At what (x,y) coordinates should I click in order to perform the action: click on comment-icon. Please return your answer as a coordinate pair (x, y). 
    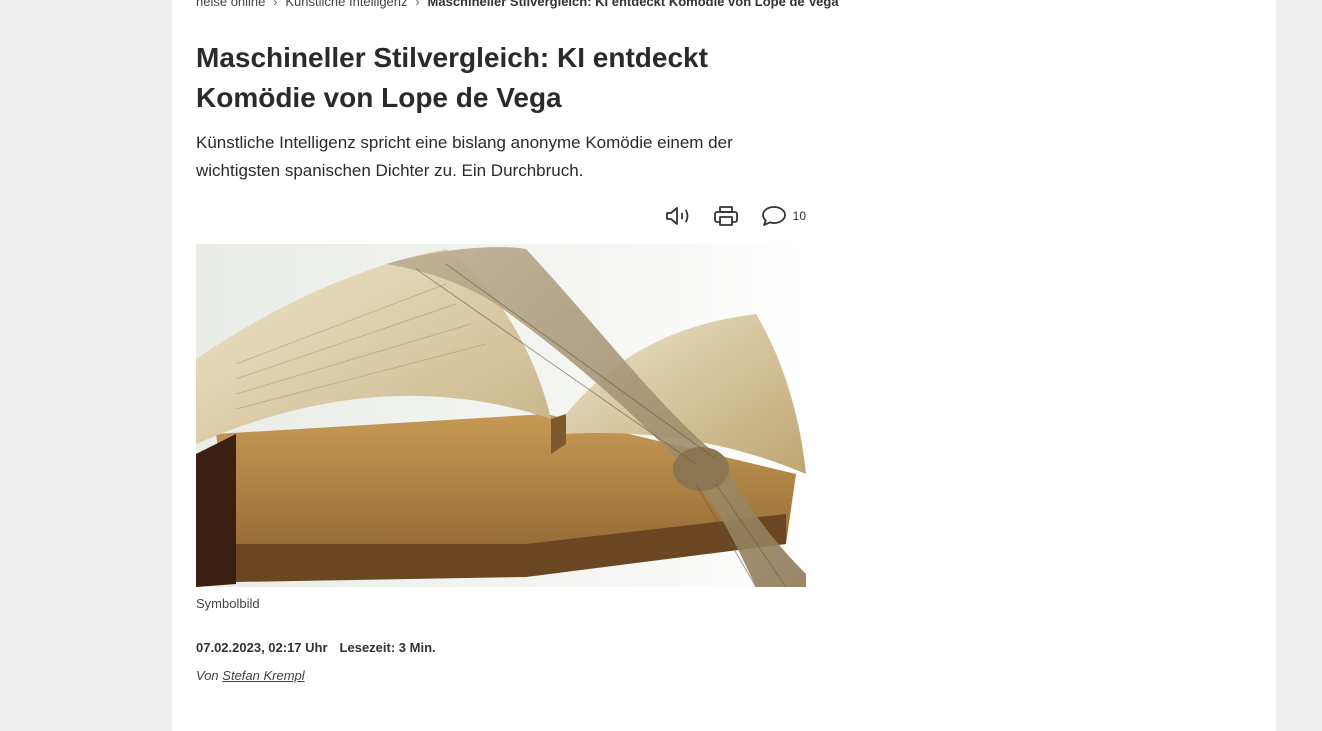
    Looking at the image, I should click on (774, 216).